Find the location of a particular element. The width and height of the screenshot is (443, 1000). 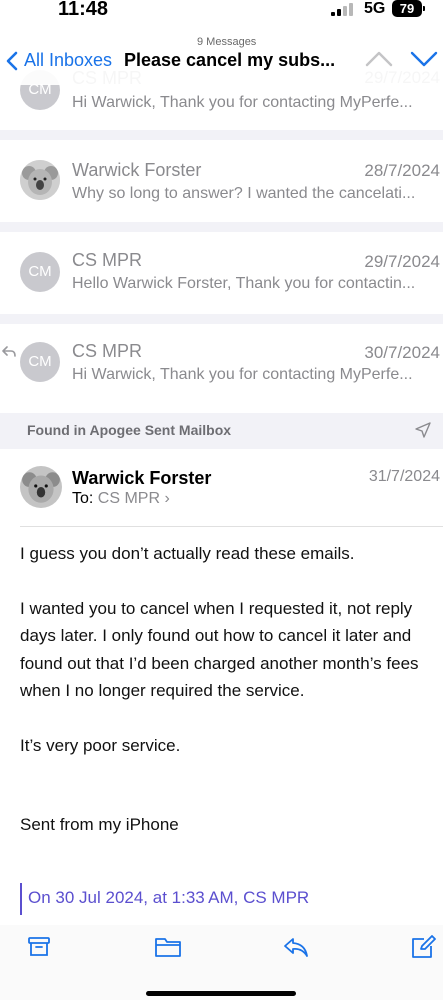

reply-icon is located at coordinates (296, 947).